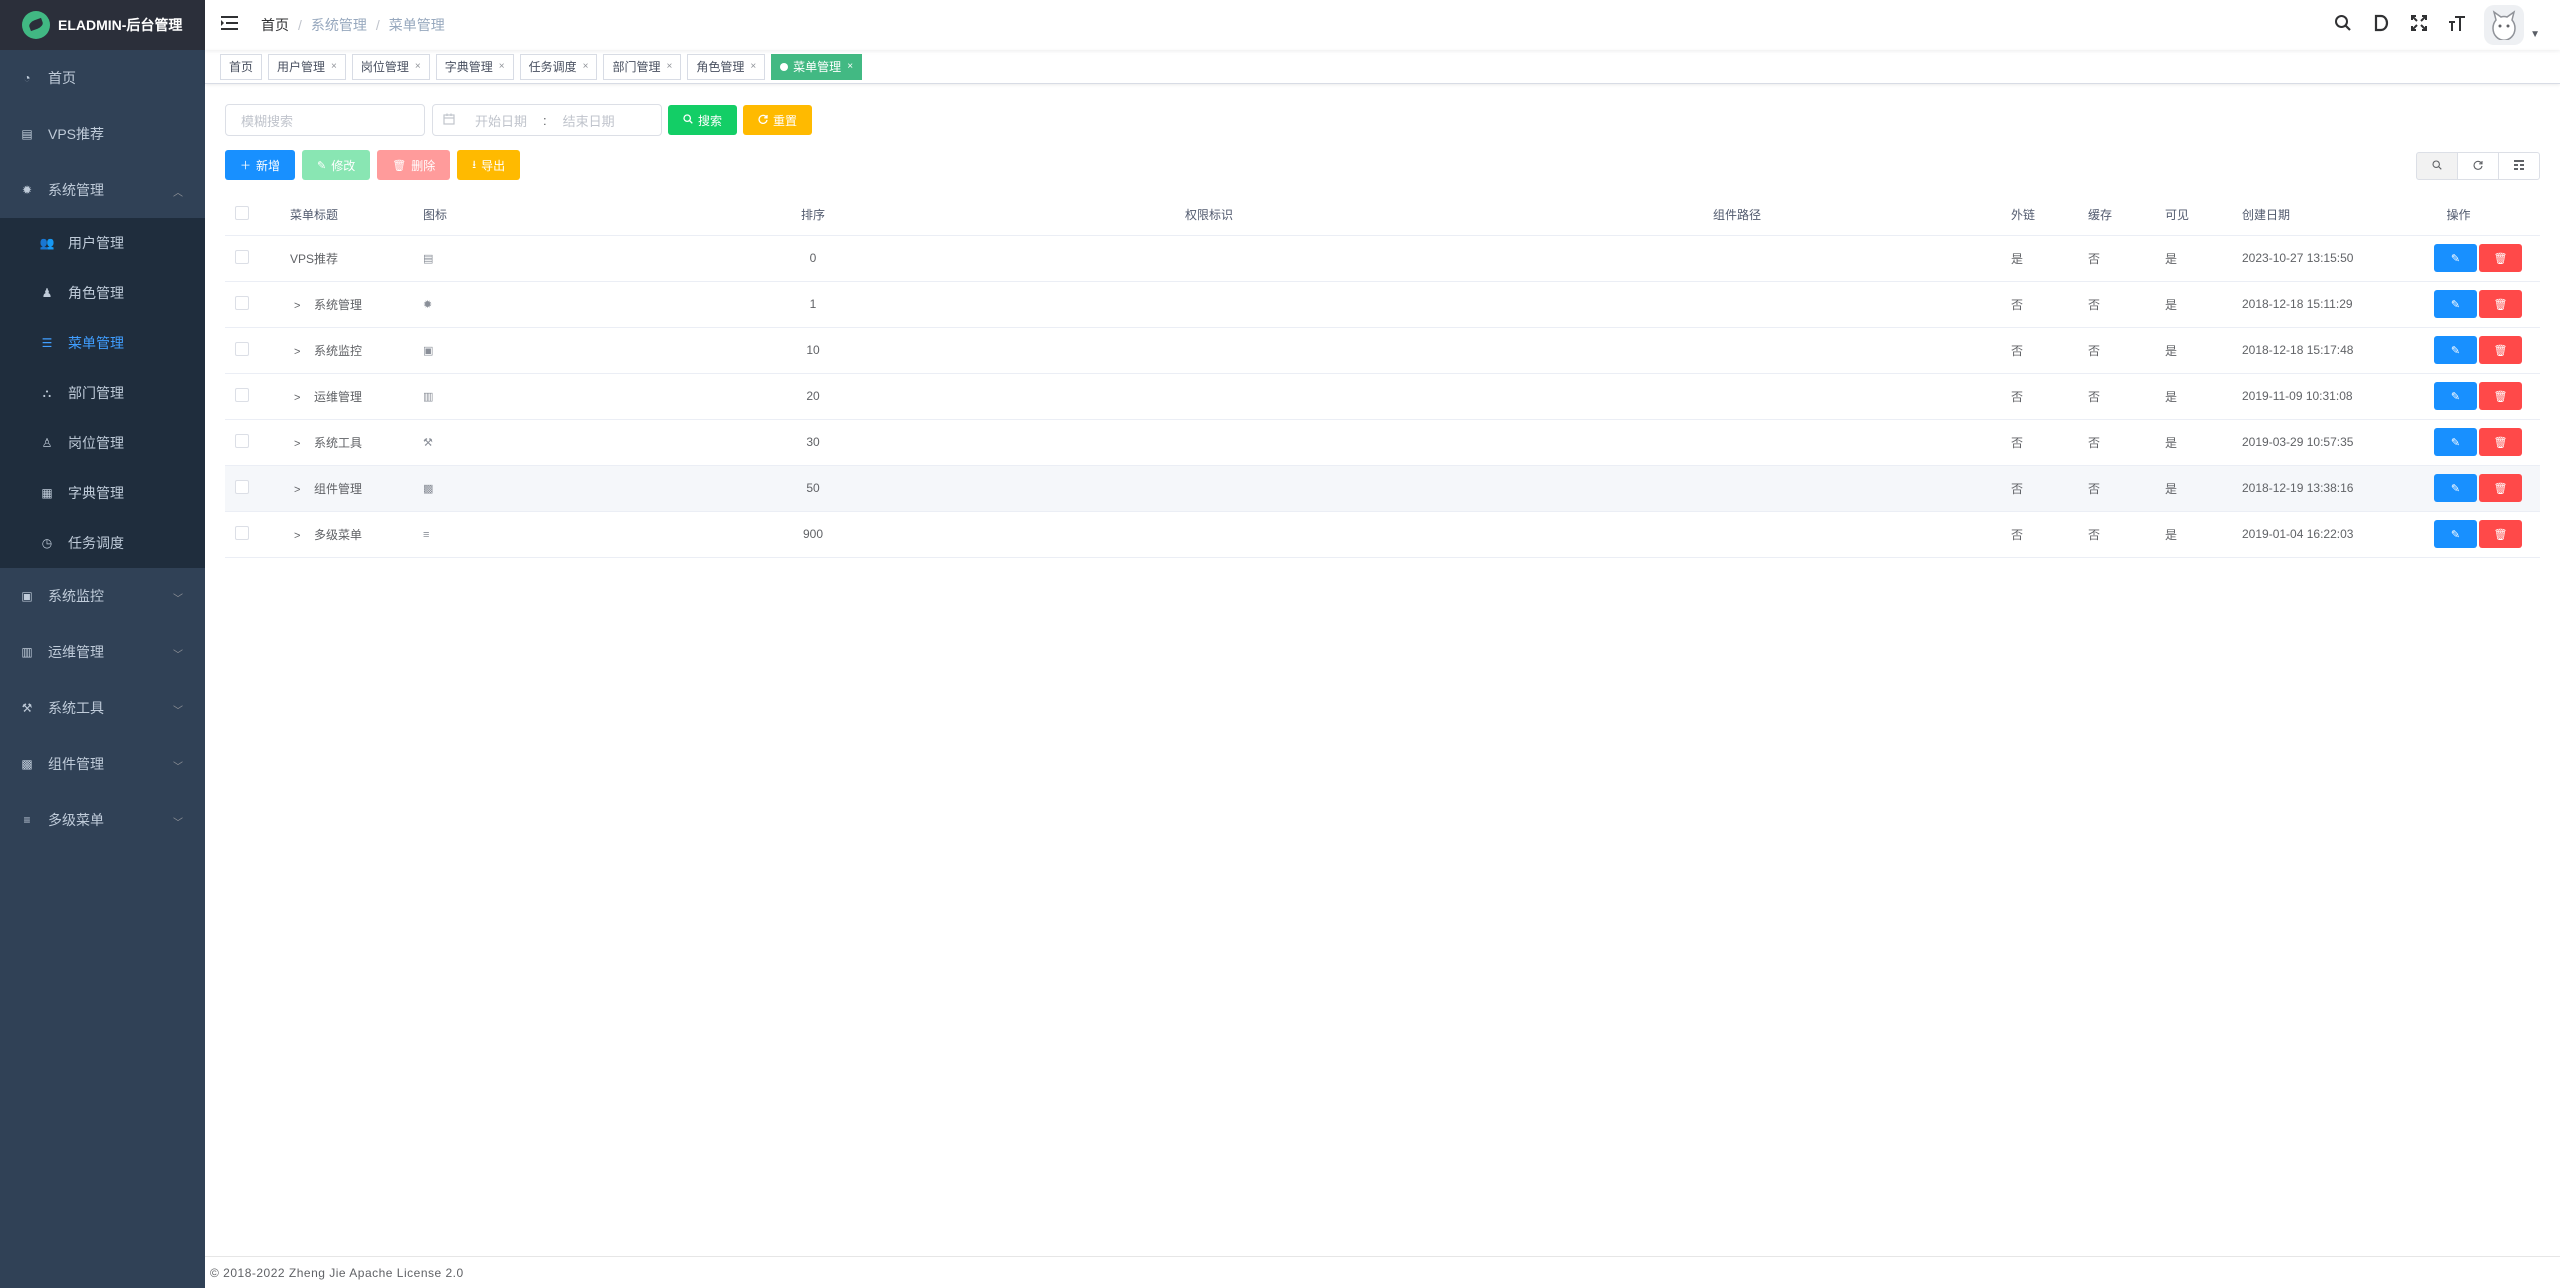 The height and width of the screenshot is (1288, 2560). What do you see at coordinates (2304, 488) in the screenshot?
I see `created-cell: 2018-12-19 13:38:16` at bounding box center [2304, 488].